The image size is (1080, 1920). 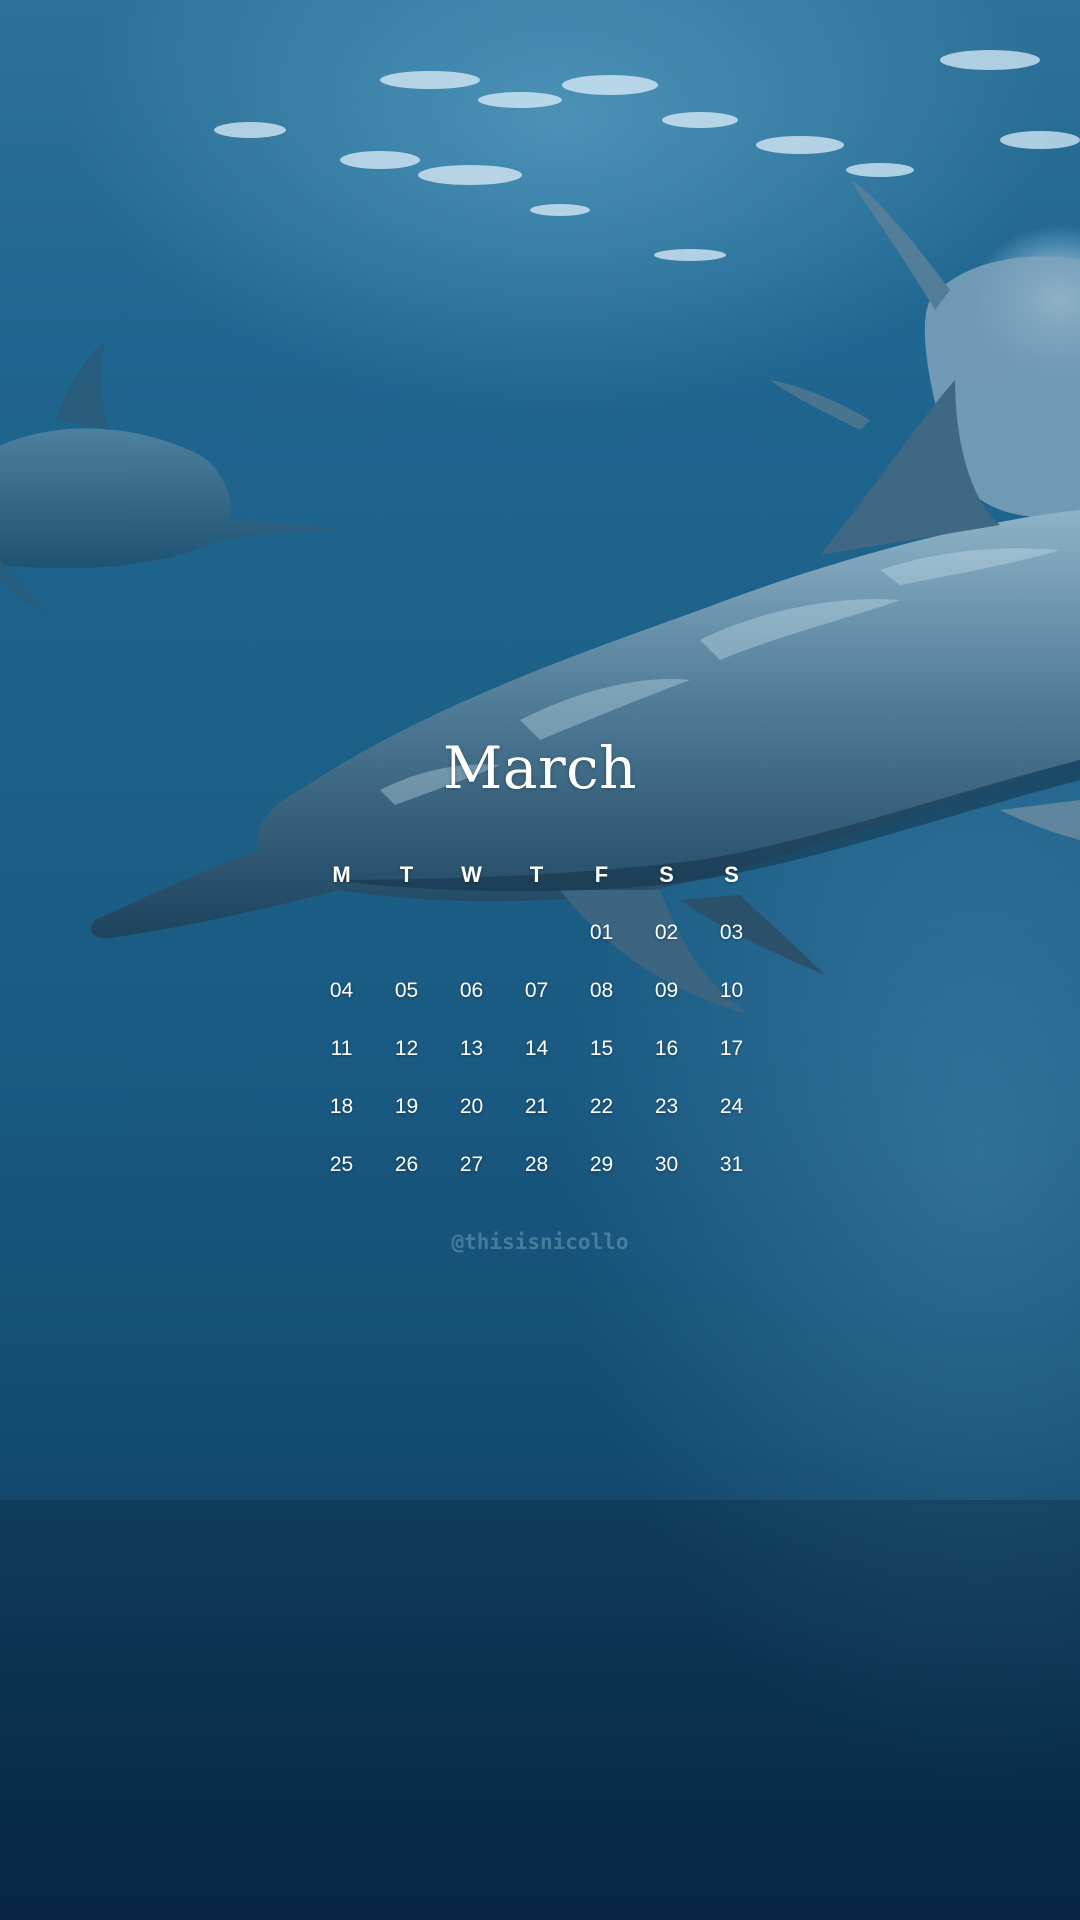 I want to click on day-cell: 26, so click(x=406, y=1164).